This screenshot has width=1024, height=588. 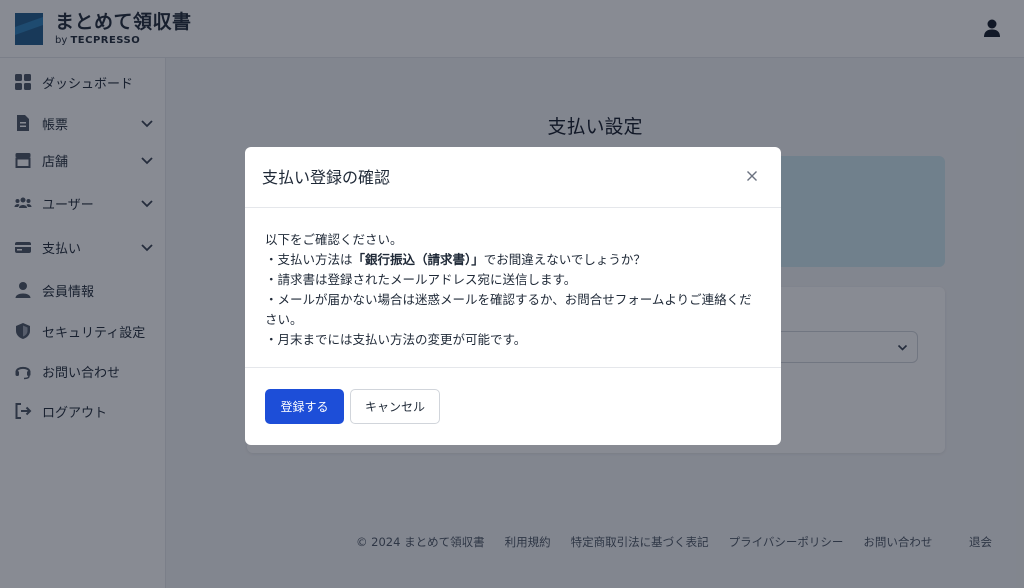 I want to click on modal-line-change: ・月末までには支払い方法の変更が可能です。, so click(x=396, y=339).